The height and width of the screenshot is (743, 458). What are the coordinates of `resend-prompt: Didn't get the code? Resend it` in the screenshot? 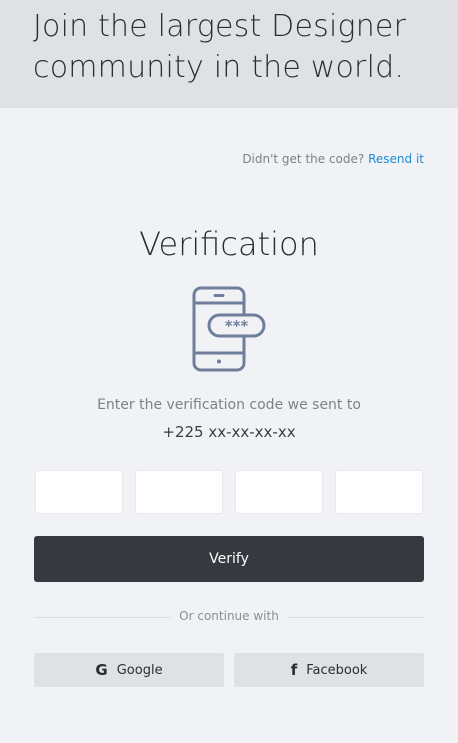 It's located at (333, 159).